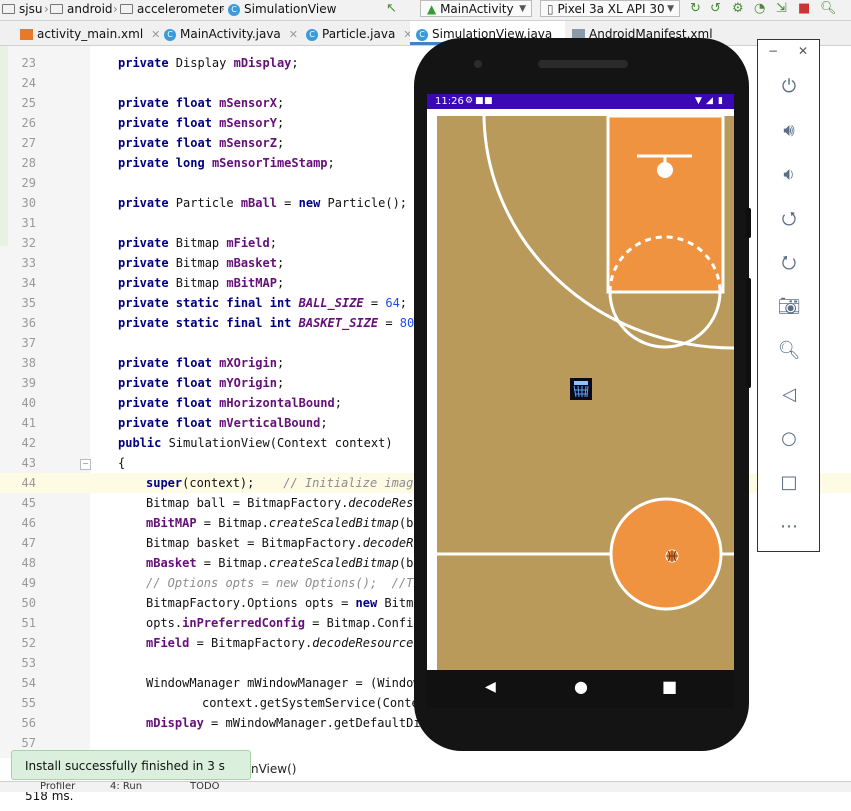 This screenshot has width=851, height=811. Describe the element at coordinates (28, 123) in the screenshot. I see `line-number: 26` at that location.